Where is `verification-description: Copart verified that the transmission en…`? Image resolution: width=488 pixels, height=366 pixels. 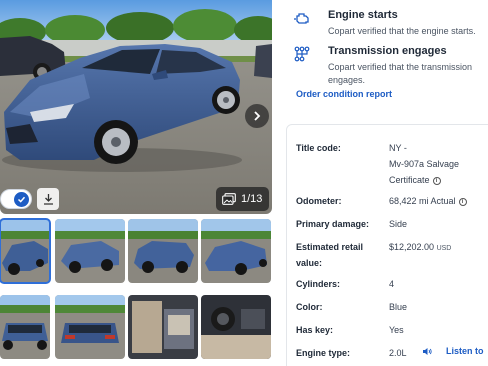 verification-description: Copart verified that the transmission en… is located at coordinates (400, 73).